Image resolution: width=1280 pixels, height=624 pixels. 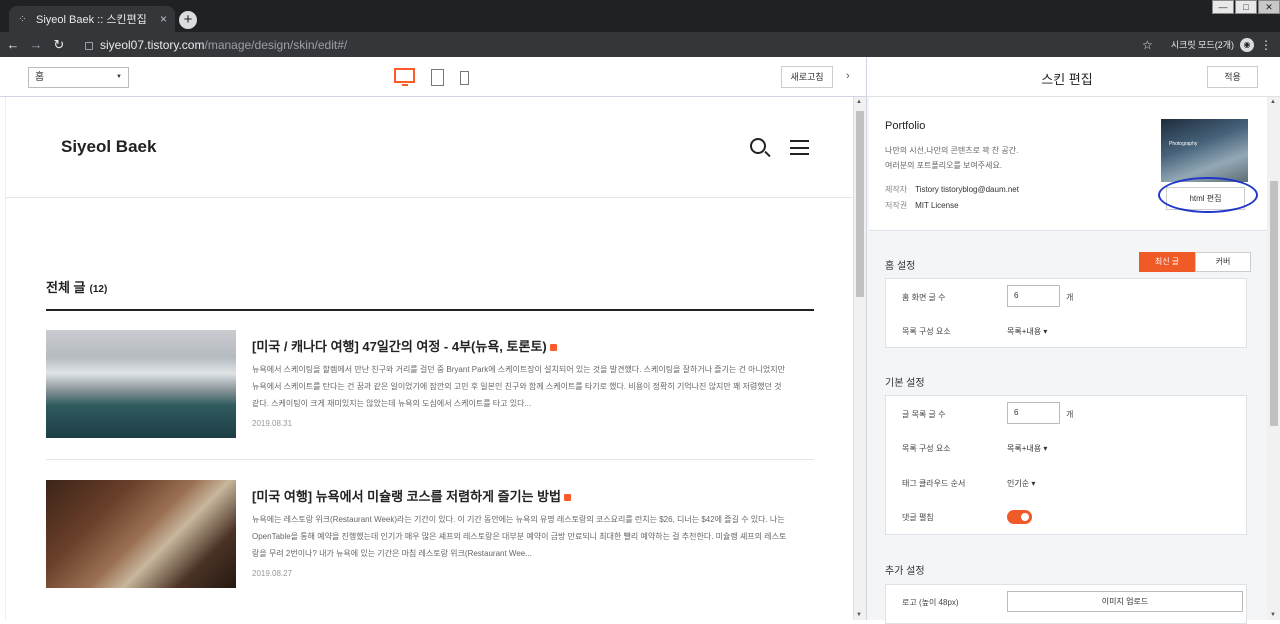 What do you see at coordinates (276, 44) in the screenshot?
I see `url-path: /manage/design/skin/edit#/` at bounding box center [276, 44].